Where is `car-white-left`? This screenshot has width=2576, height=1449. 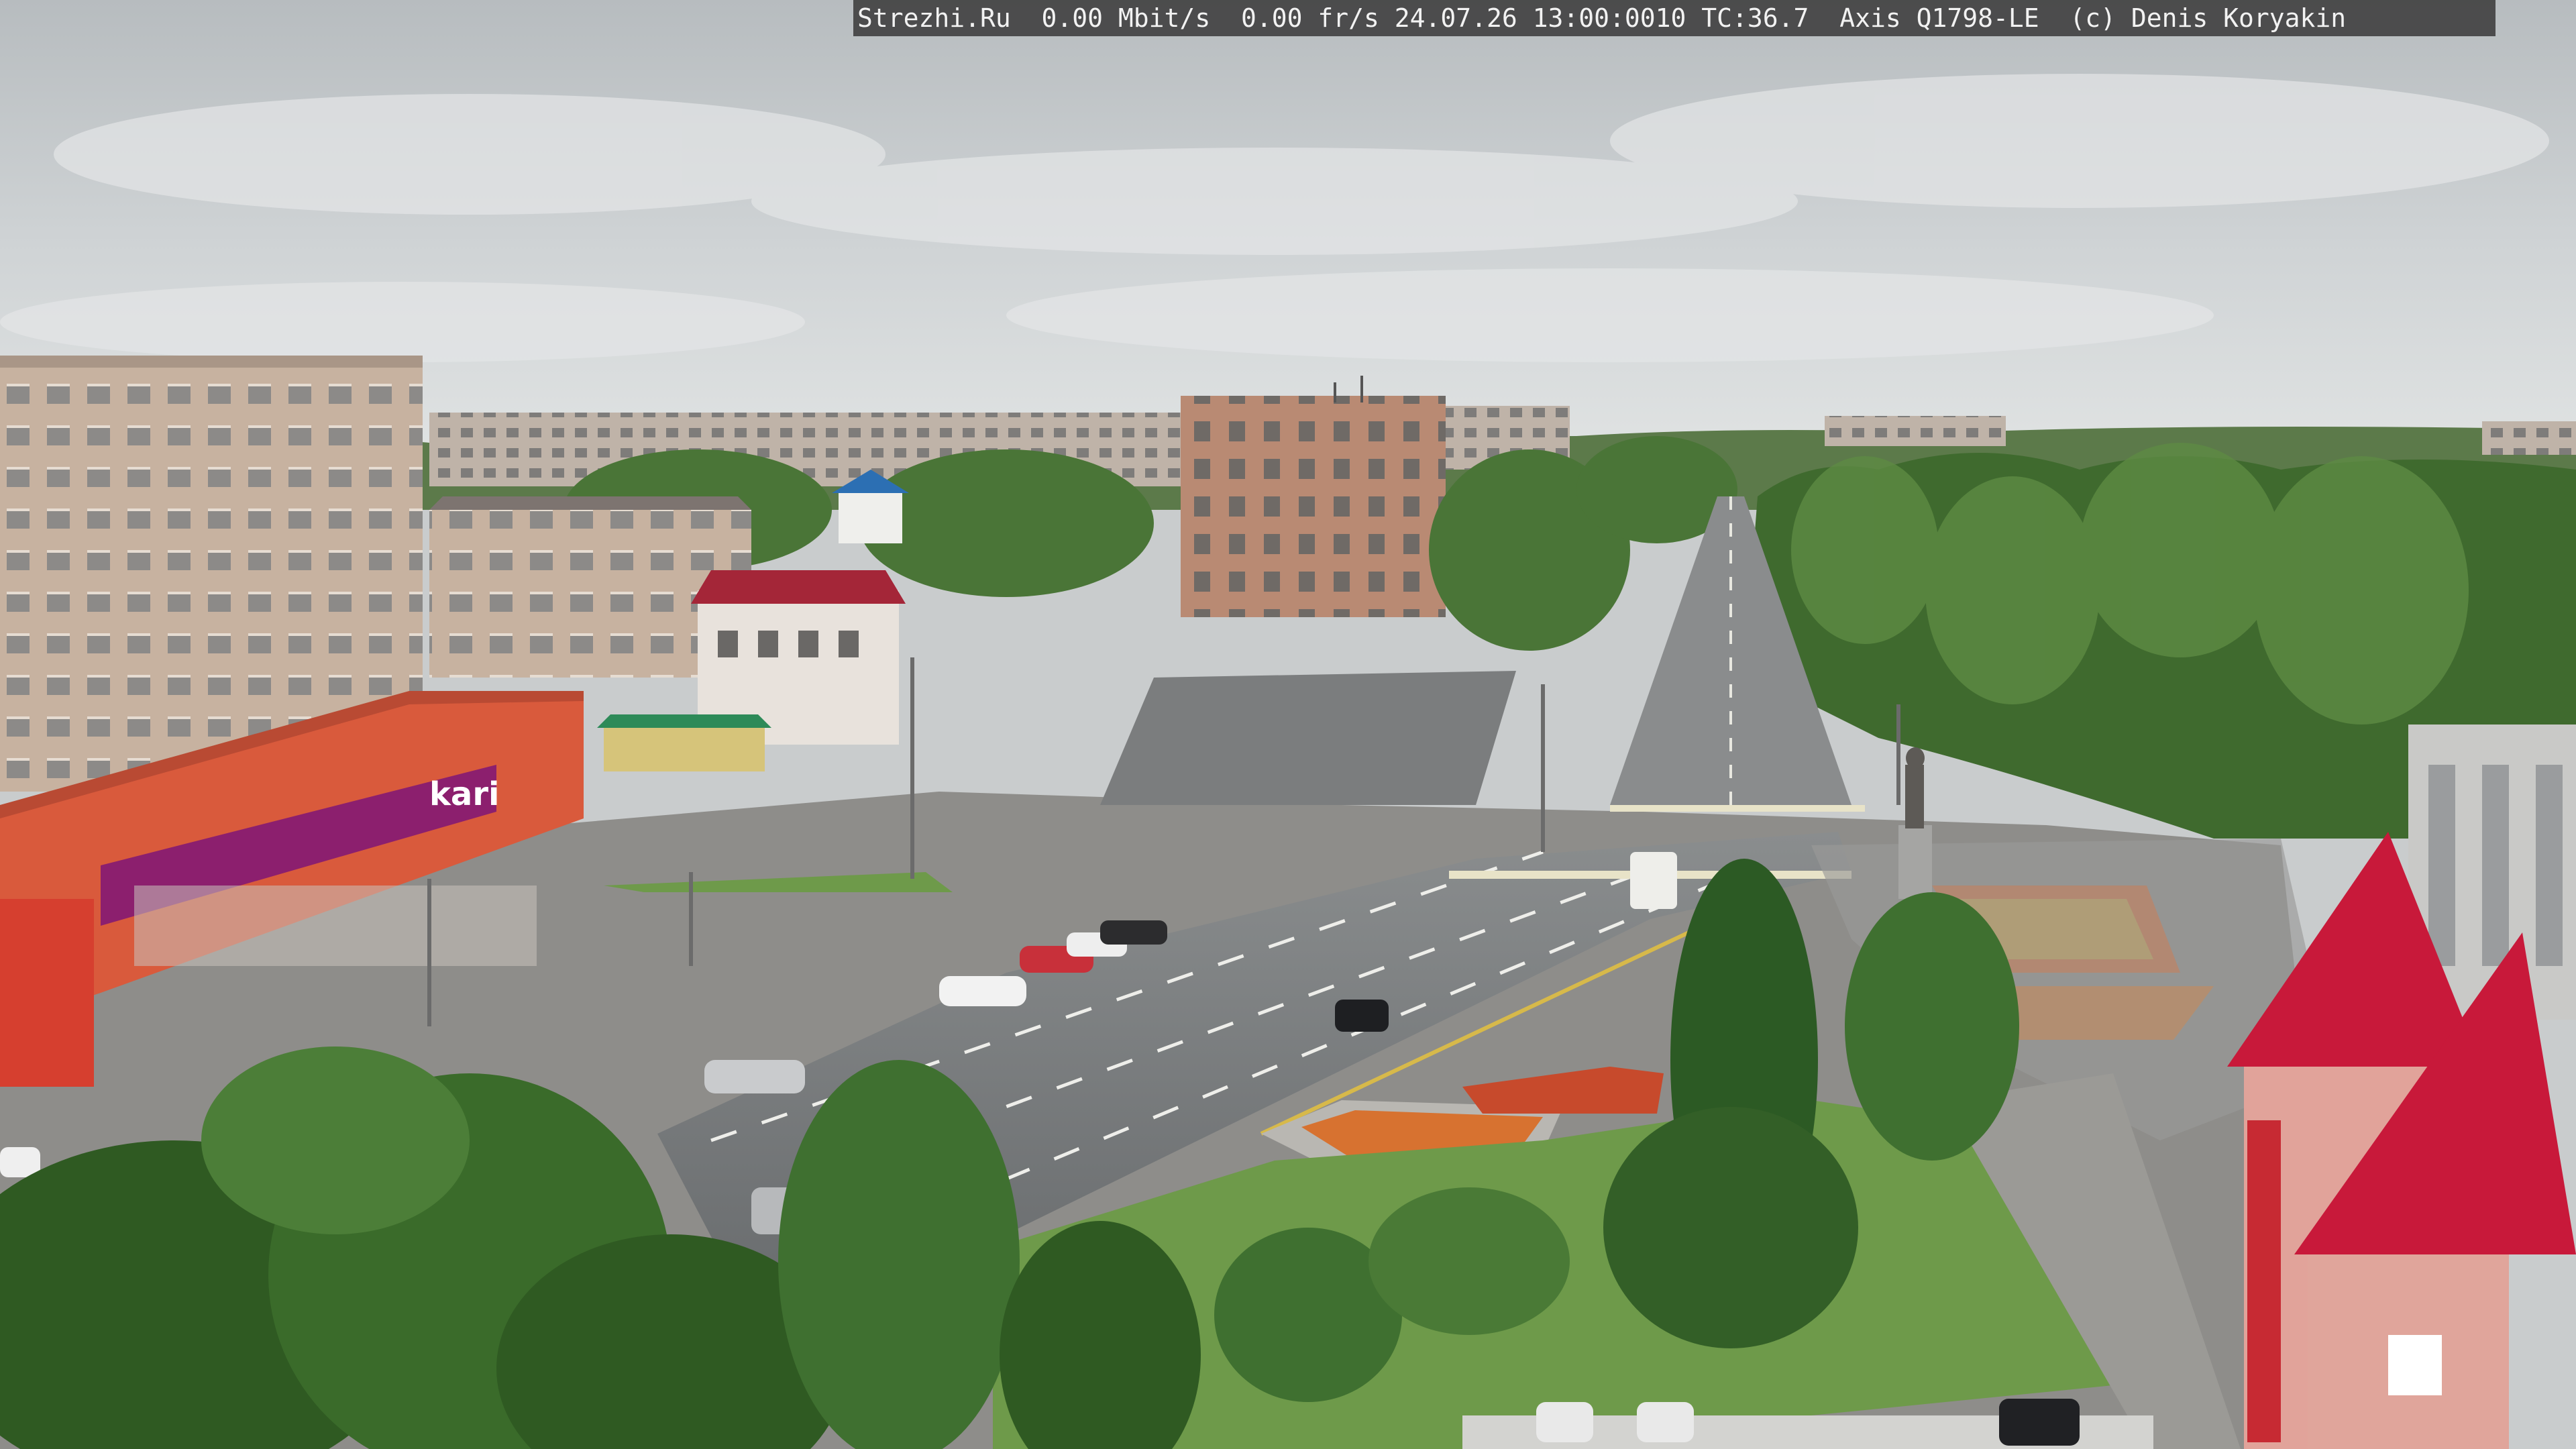 car-white-left is located at coordinates (20, 1162).